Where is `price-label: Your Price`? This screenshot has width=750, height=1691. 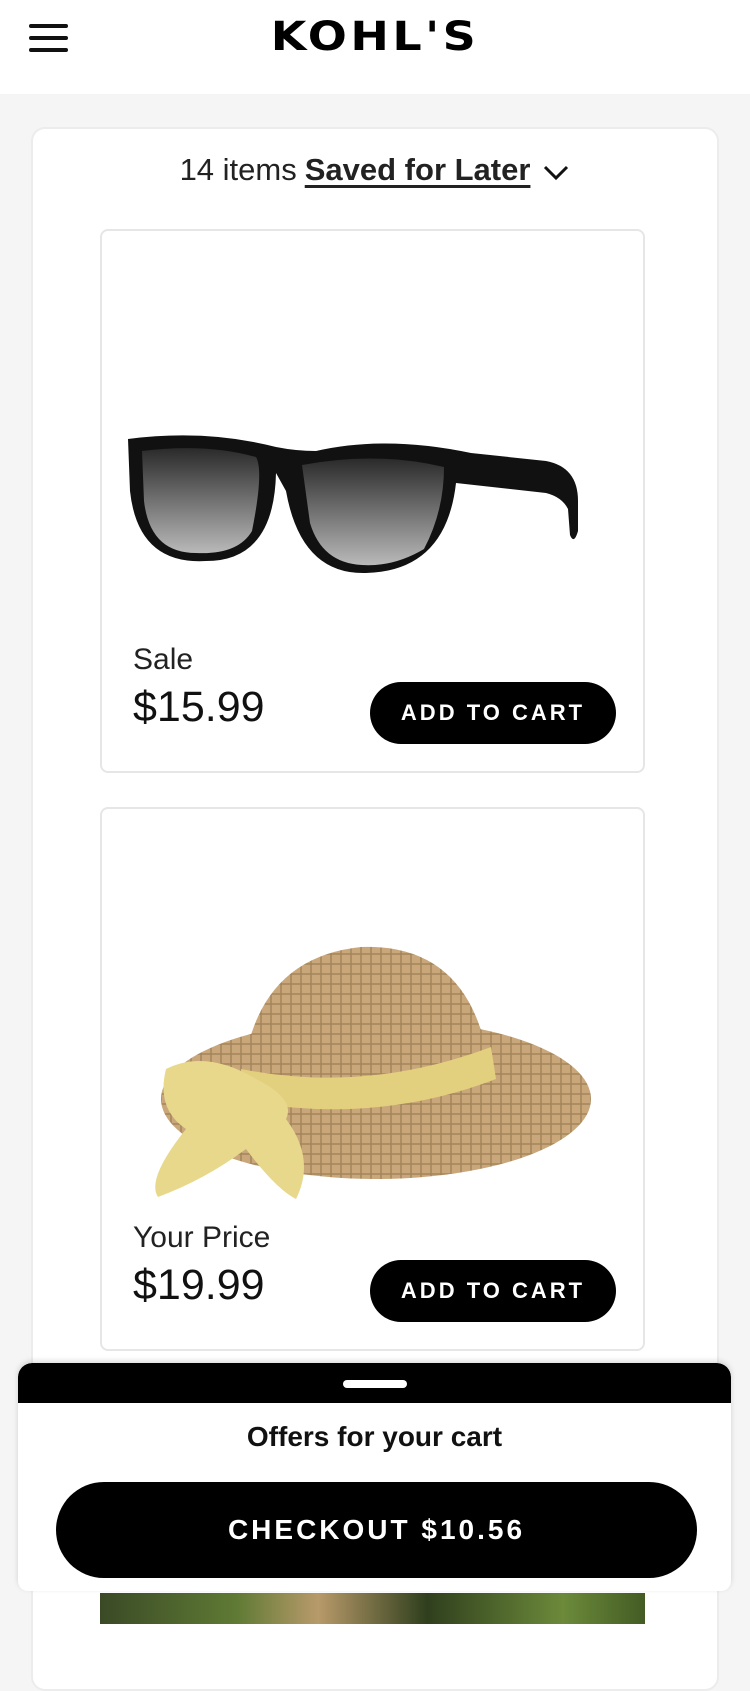
price-label: Your Price is located at coordinates (202, 1237).